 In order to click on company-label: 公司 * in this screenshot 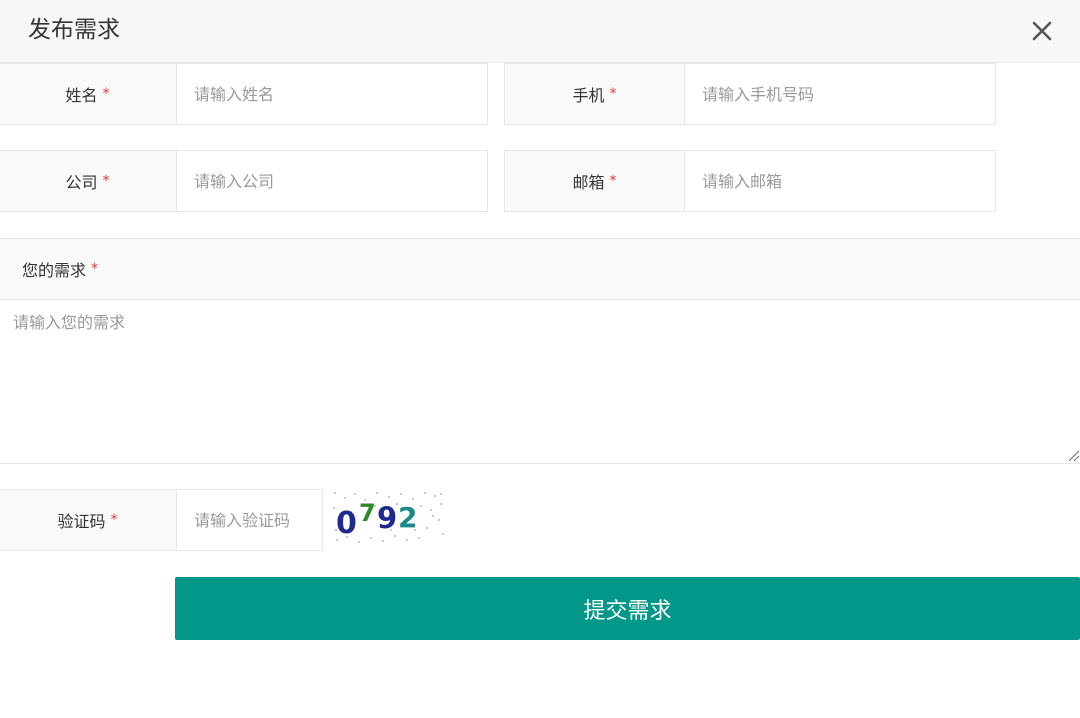, I will do `click(88, 181)`.